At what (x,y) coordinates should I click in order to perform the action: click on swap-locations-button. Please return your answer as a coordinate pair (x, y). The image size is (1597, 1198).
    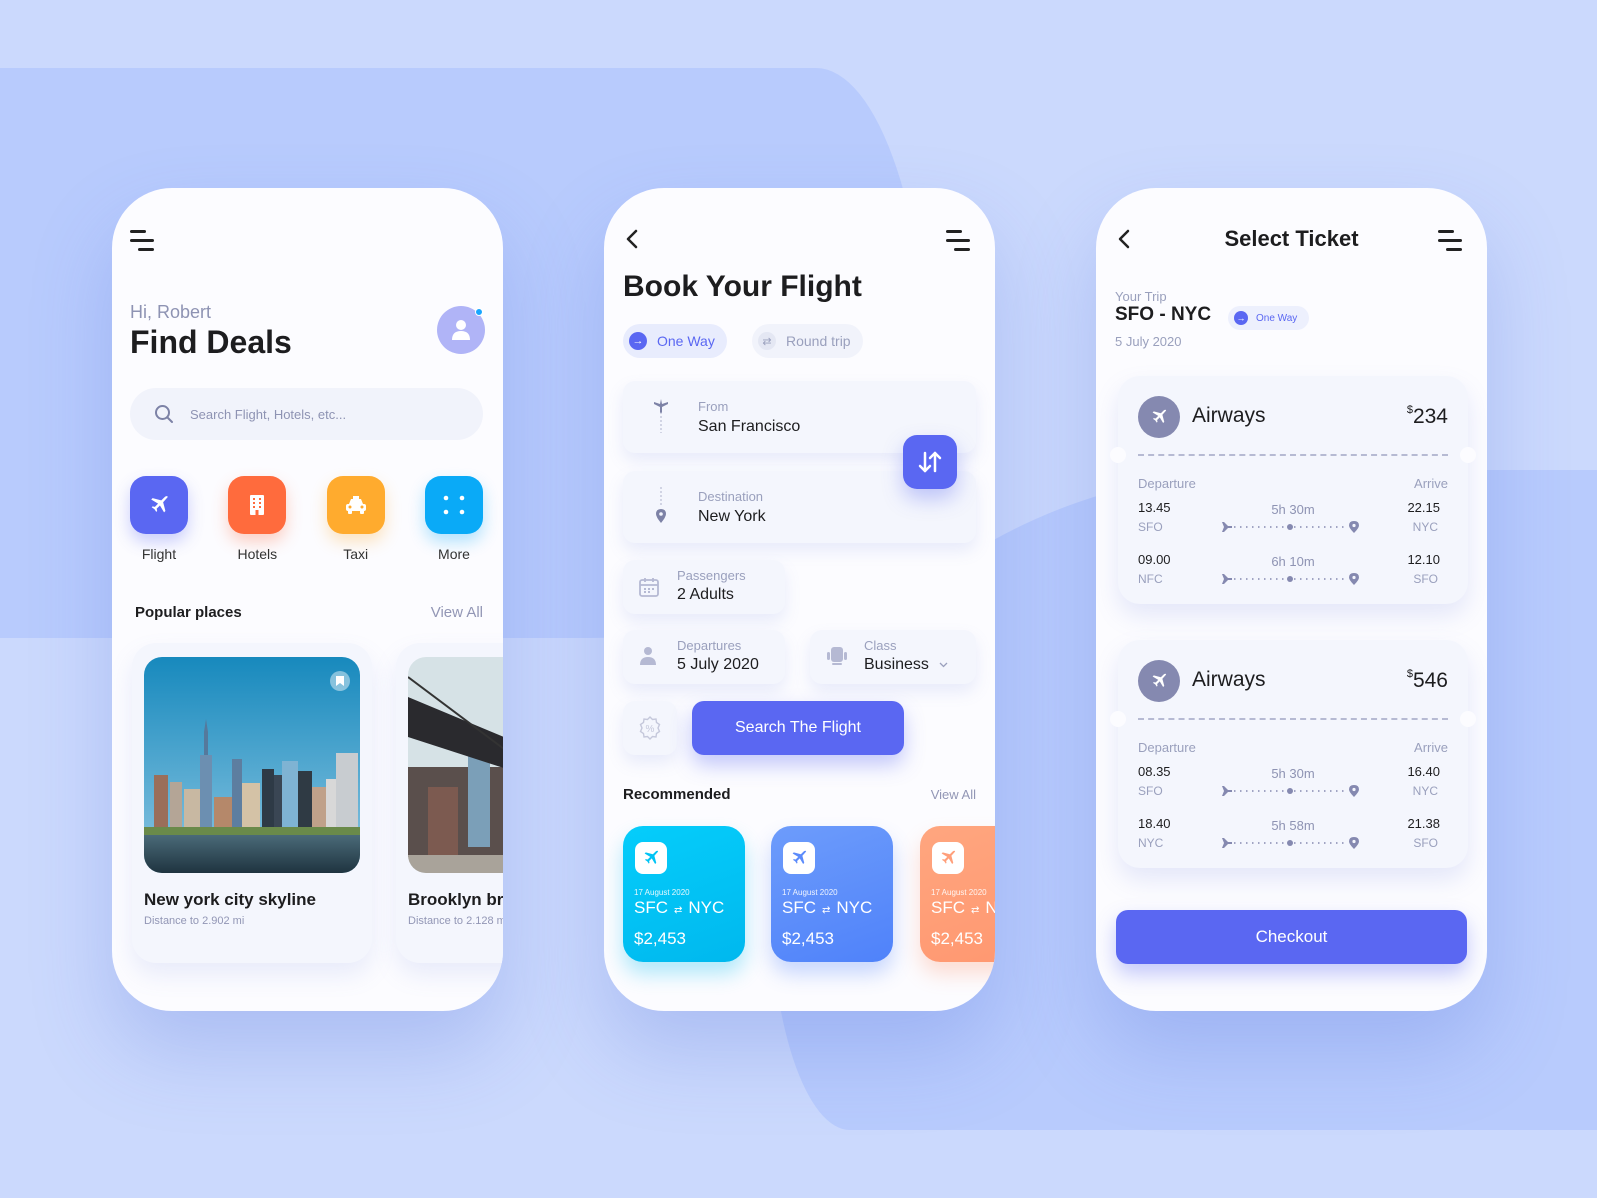
    Looking at the image, I should click on (930, 462).